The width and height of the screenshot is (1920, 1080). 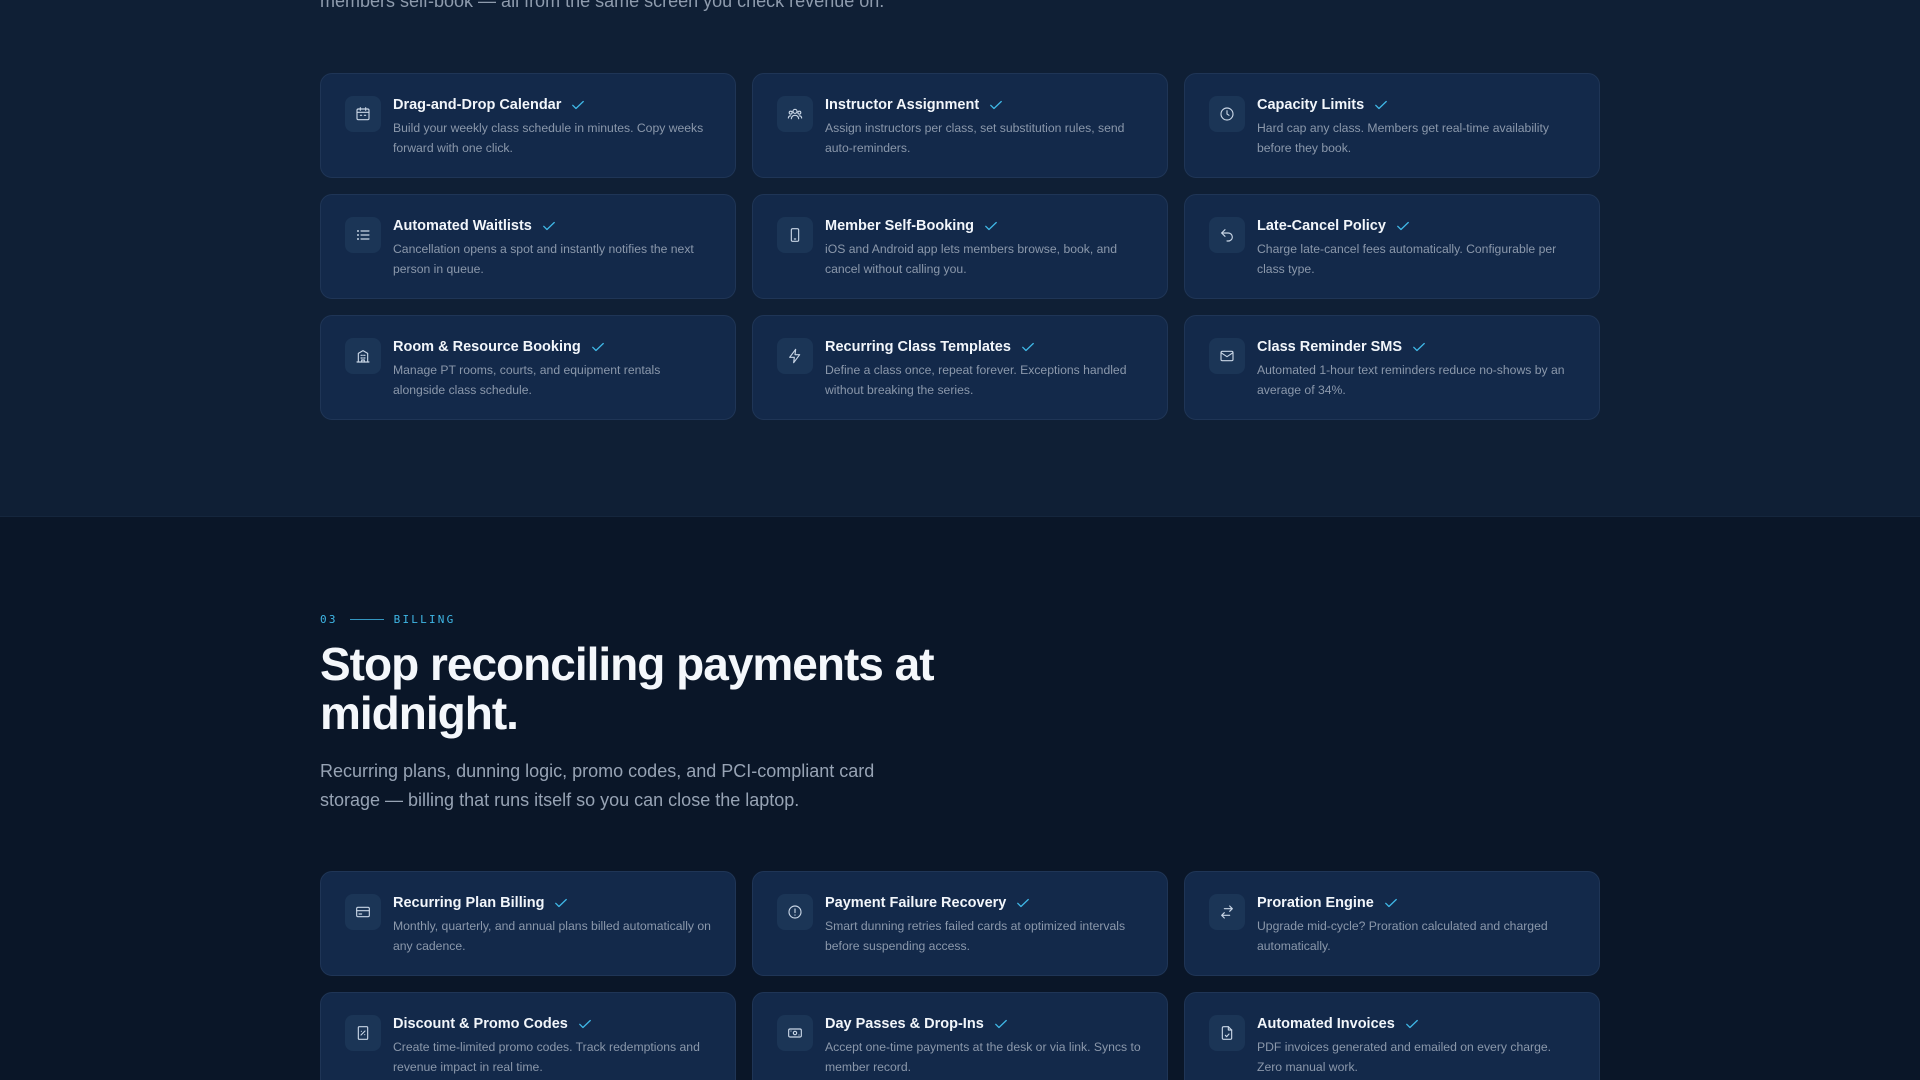 What do you see at coordinates (329, 619) in the screenshot?
I see `eyebrow-number: 03` at bounding box center [329, 619].